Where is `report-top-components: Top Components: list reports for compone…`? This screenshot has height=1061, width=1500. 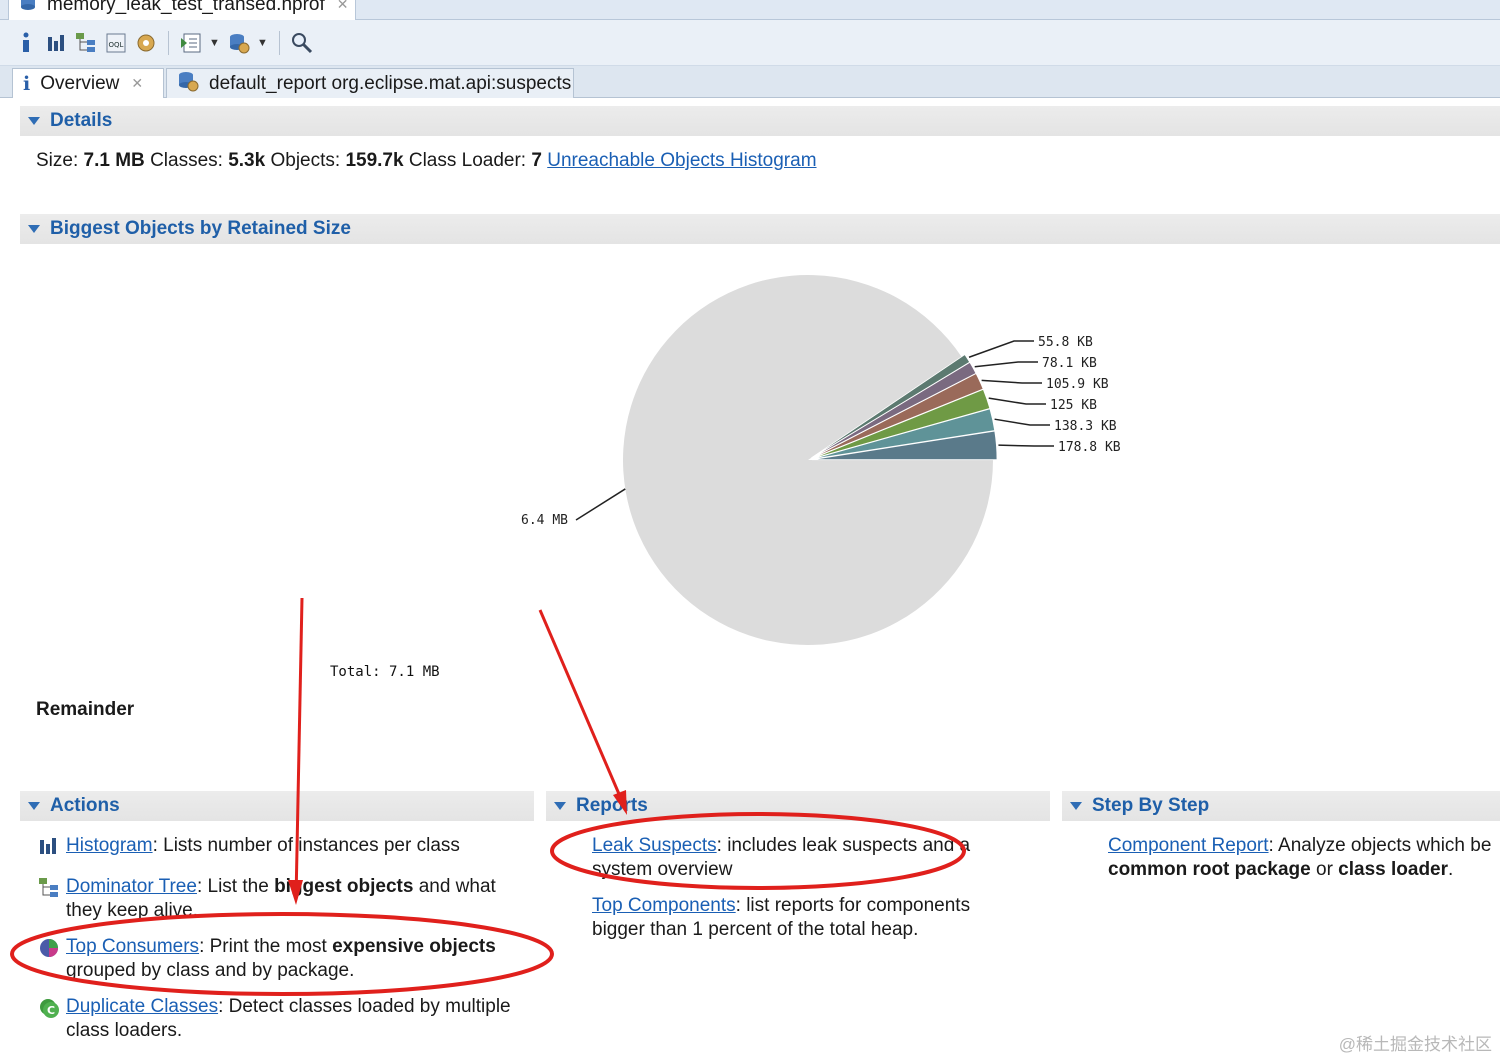
report-top-components: Top Components: list reports for compone… is located at coordinates (781, 917).